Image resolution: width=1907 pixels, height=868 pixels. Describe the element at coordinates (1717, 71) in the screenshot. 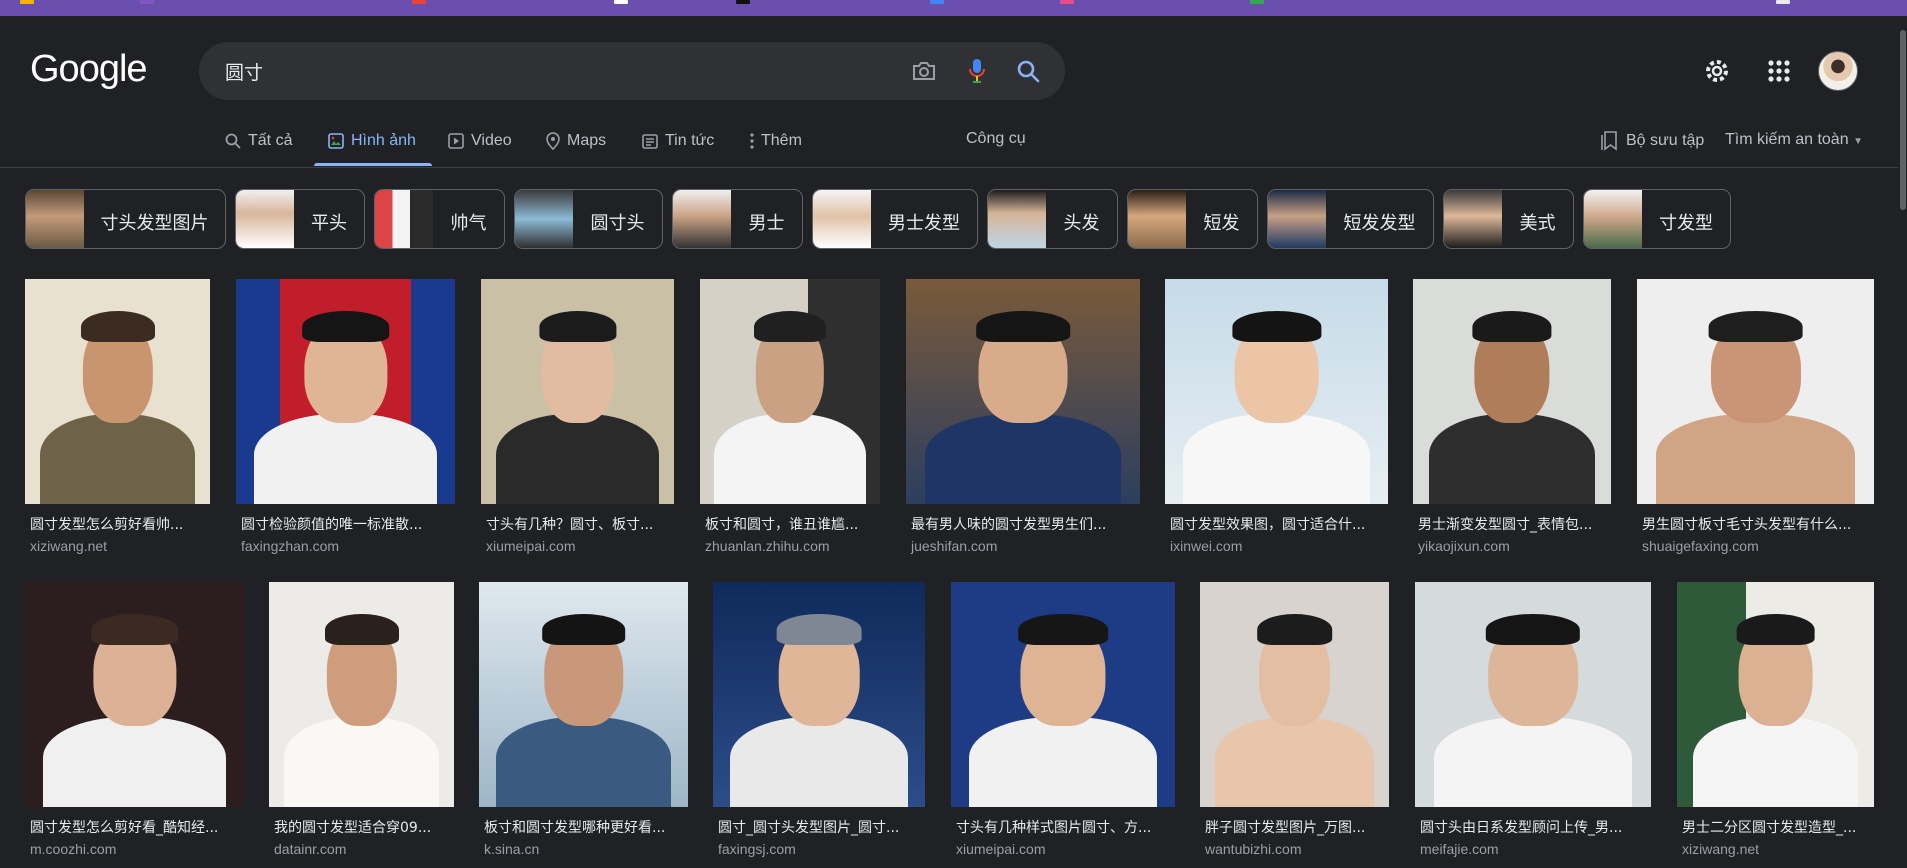

I see `gear-icon` at that location.